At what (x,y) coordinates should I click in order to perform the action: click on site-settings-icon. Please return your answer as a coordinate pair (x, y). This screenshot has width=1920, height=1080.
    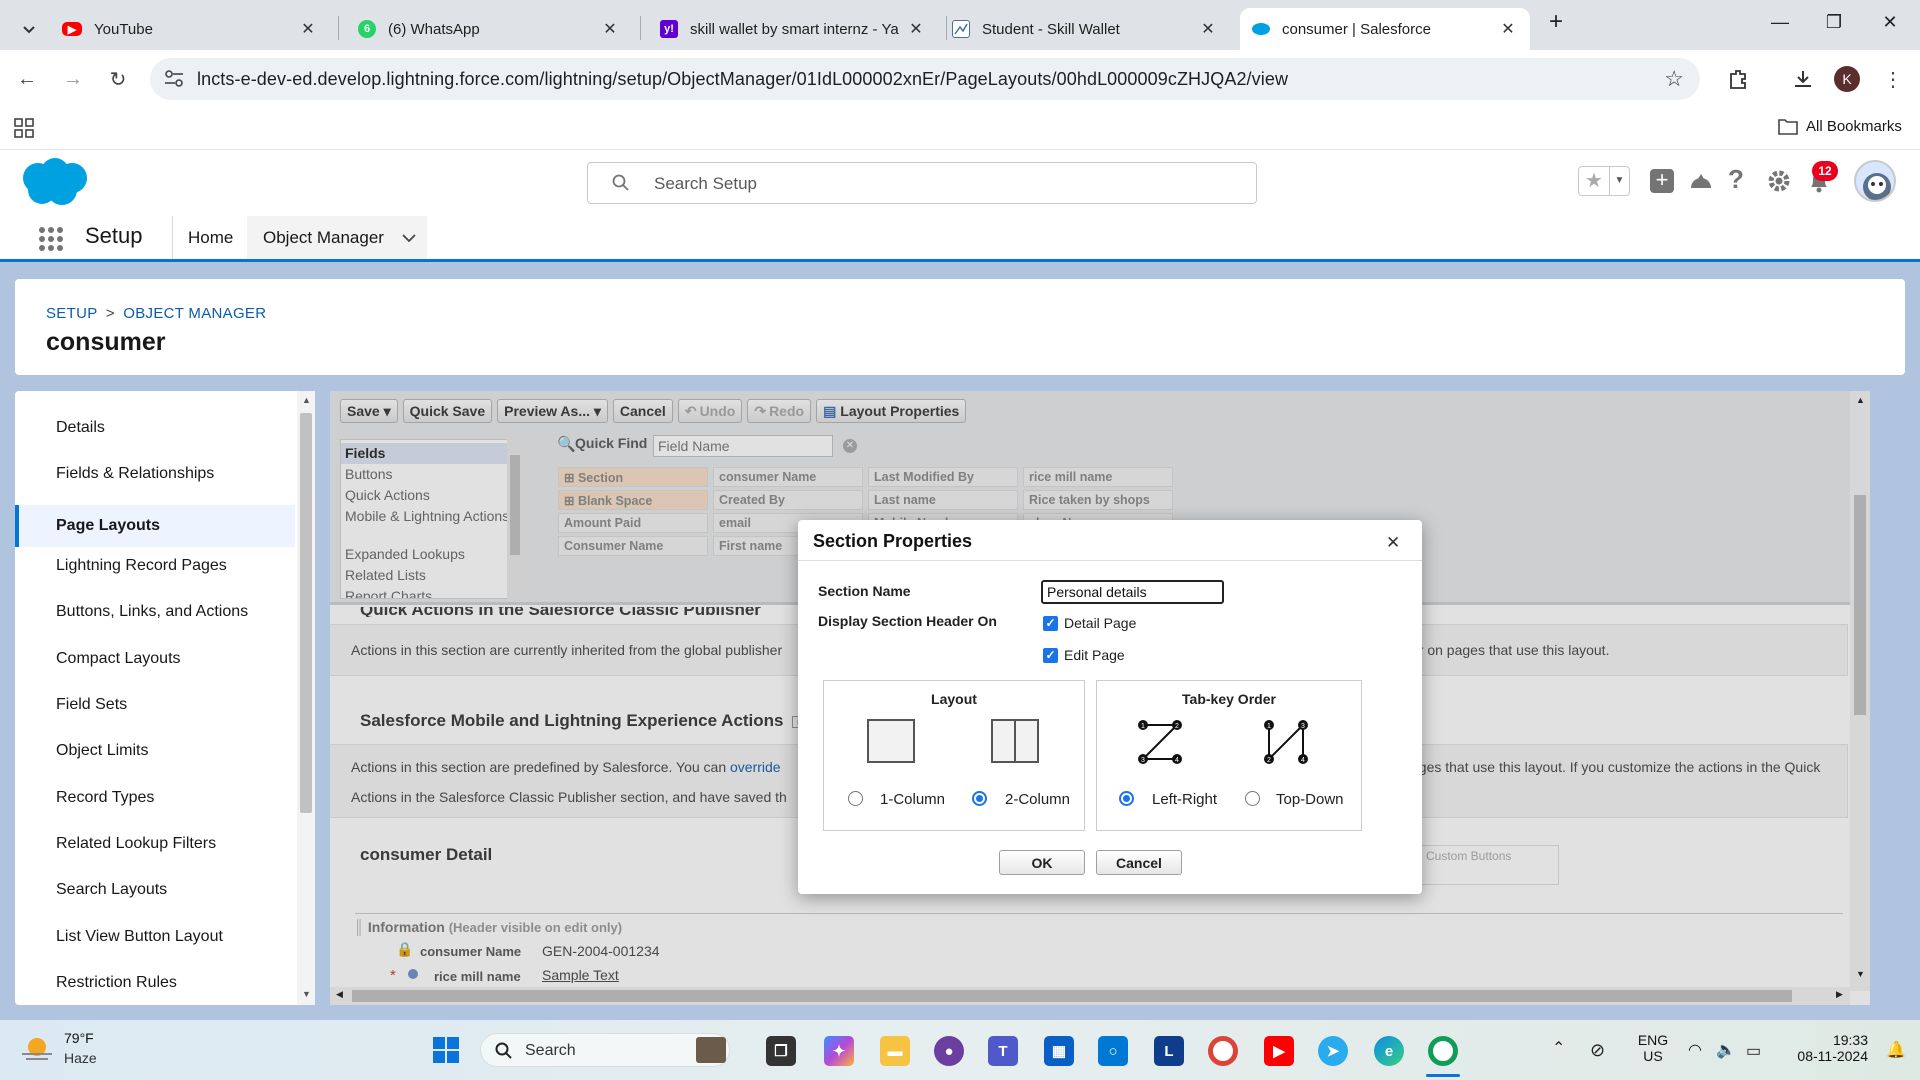
    Looking at the image, I should click on (174, 79).